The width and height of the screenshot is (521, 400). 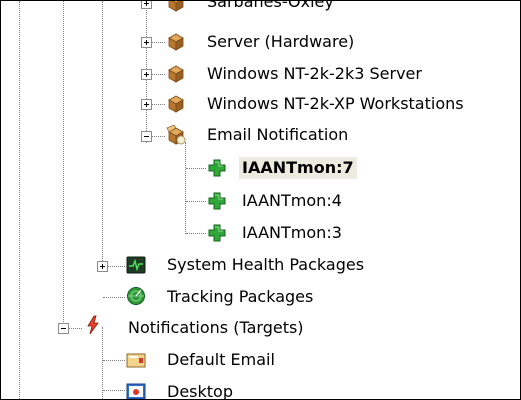 What do you see at coordinates (335, 103) in the screenshot?
I see `tree-item-label: Windows NT-2k-XP Workstations` at bounding box center [335, 103].